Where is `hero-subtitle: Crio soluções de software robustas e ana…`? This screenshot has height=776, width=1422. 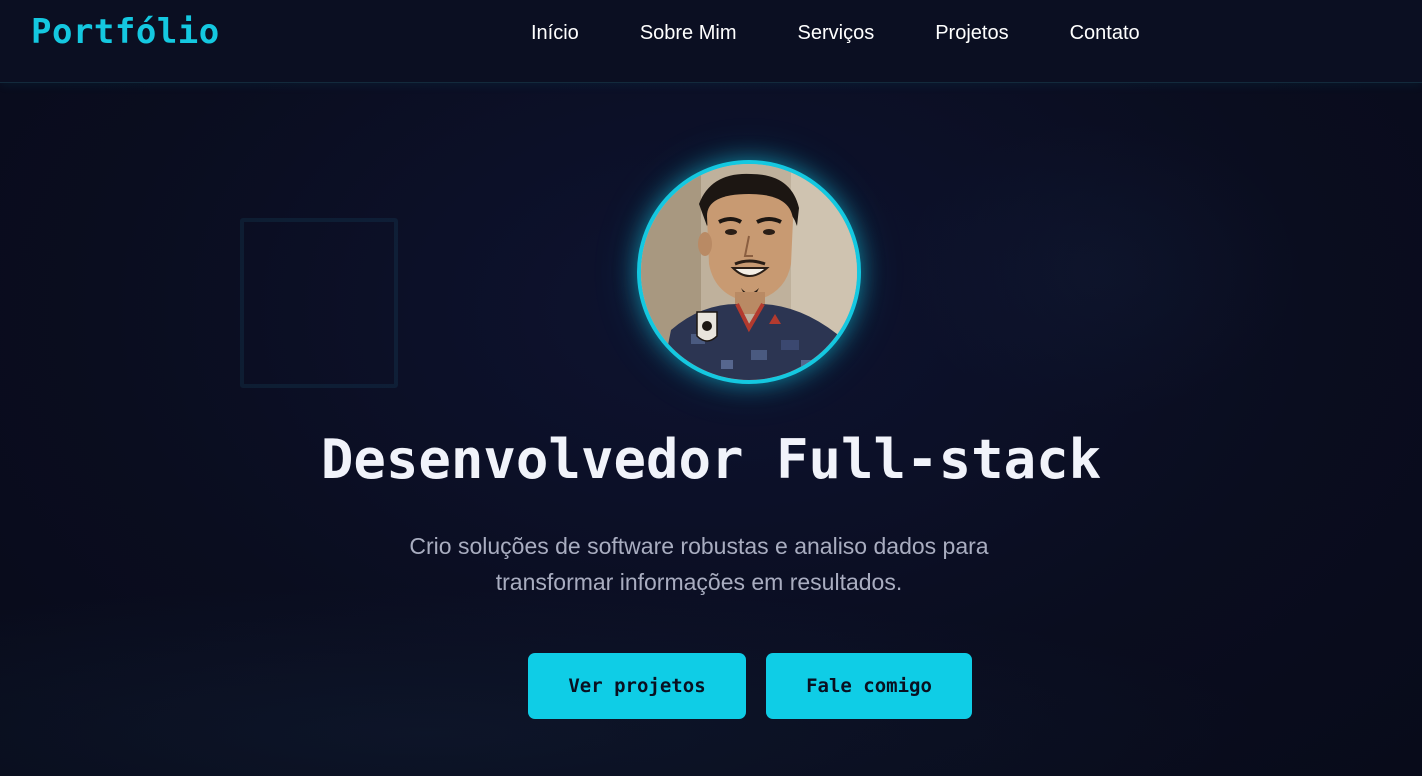 hero-subtitle: Crio soluções de software robustas e ana… is located at coordinates (699, 564).